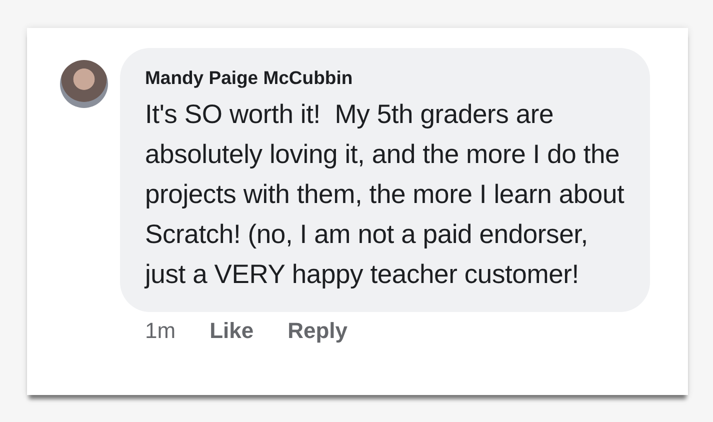 The image size is (713, 422). What do you see at coordinates (84, 84) in the screenshot?
I see `avatar` at bounding box center [84, 84].